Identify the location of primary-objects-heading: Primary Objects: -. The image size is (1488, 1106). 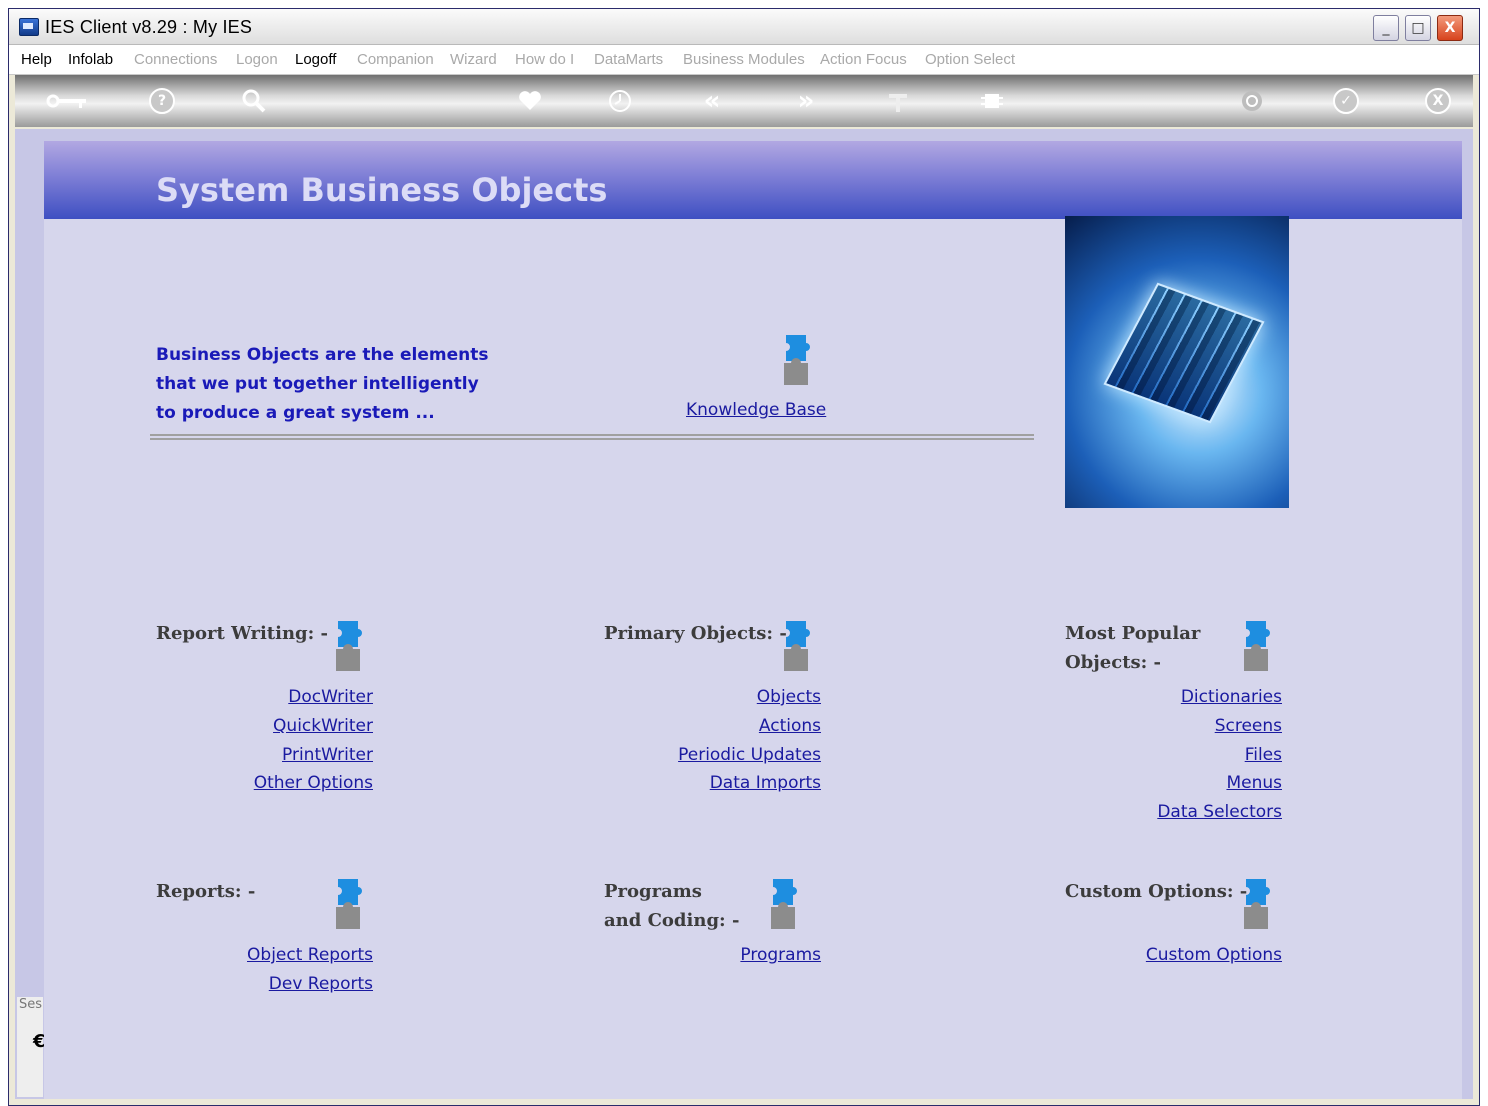
(695, 633).